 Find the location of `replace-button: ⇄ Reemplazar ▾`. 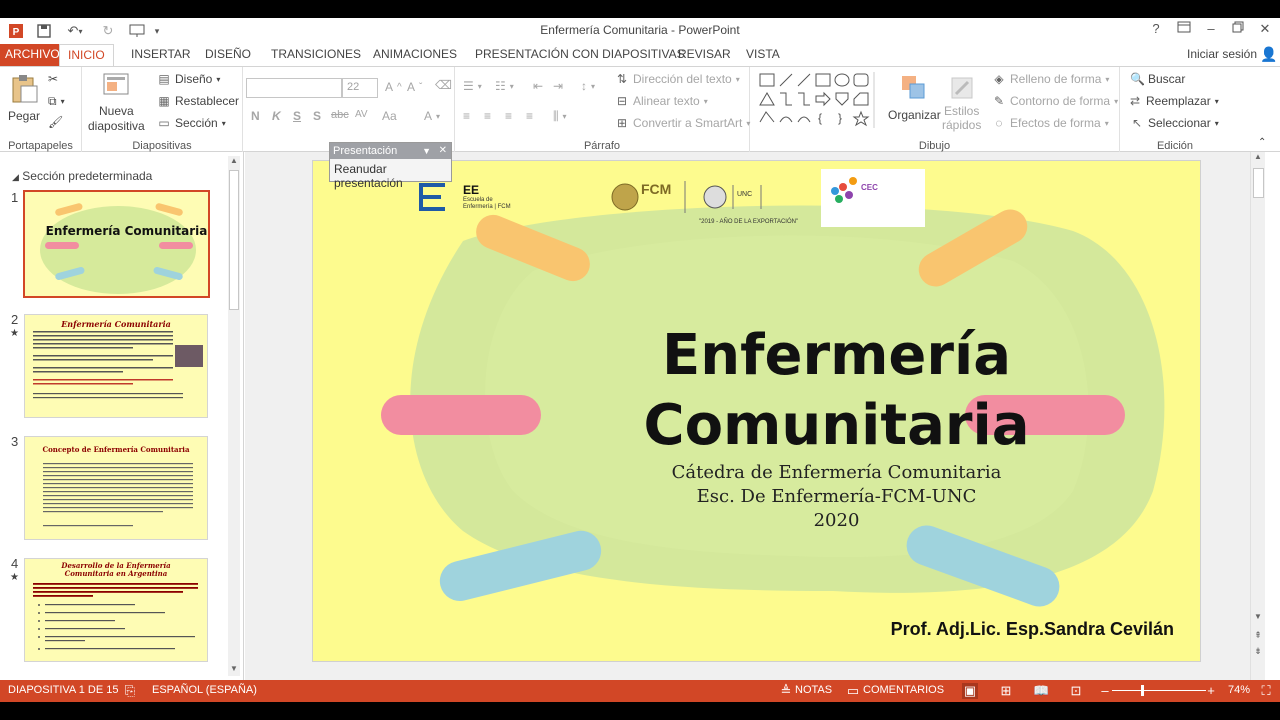

replace-button: ⇄ Reemplazar ▾ is located at coordinates (1173, 101).